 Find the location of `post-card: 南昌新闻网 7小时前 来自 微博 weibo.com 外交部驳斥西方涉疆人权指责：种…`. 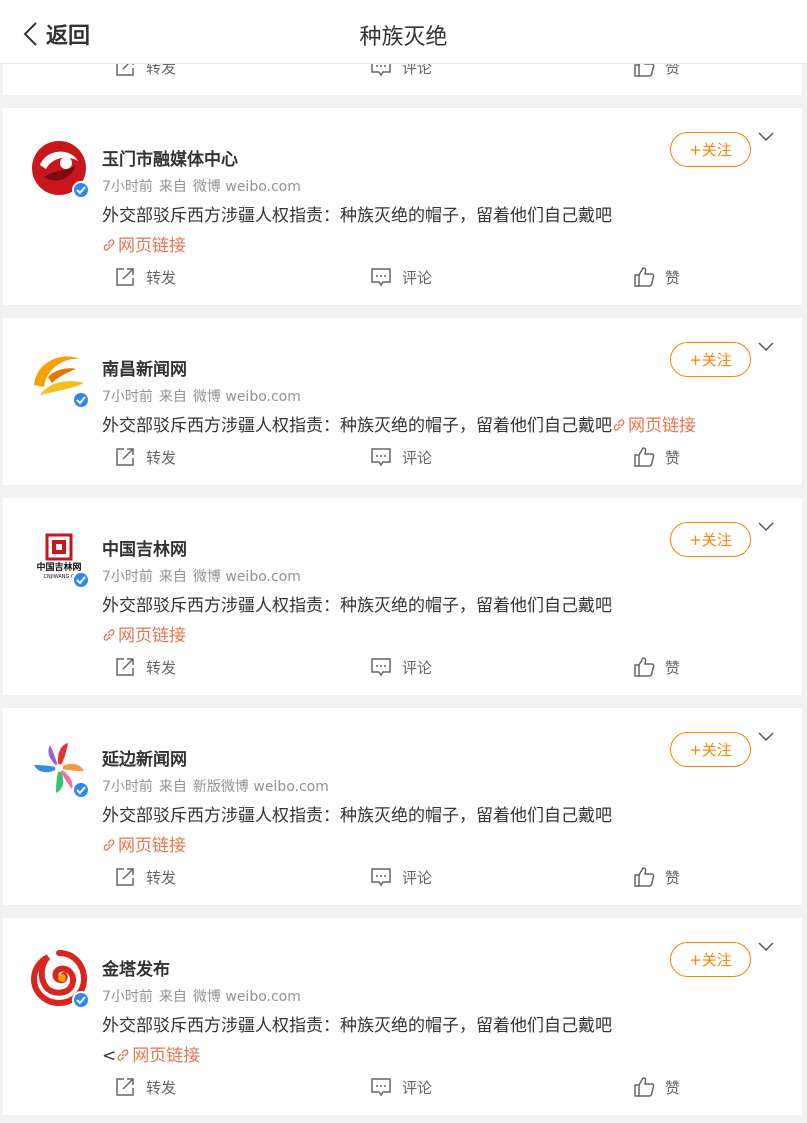

post-card: 南昌新闻网 7小时前 来自 微博 weibo.com 外交部驳斥西方涉疆人权指责：种… is located at coordinates (402, 401).